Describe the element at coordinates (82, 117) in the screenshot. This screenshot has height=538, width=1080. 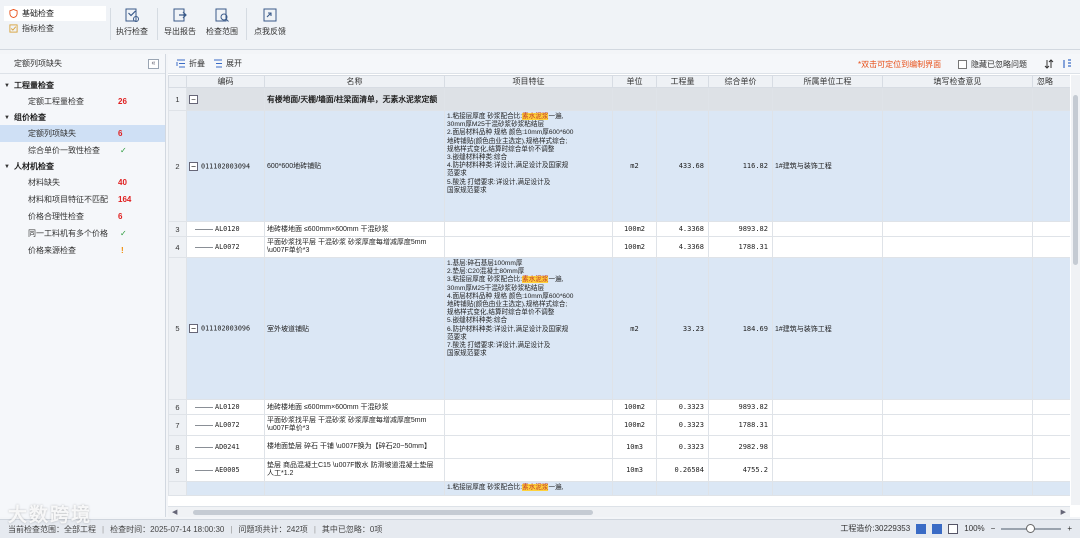
I see `tree-group-pricing: ▼ 组价检查` at that location.